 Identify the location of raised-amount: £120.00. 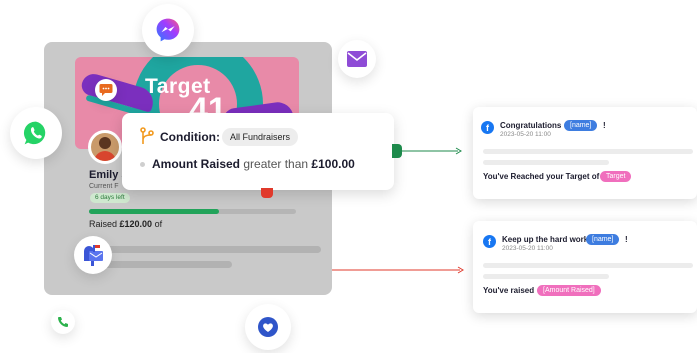
(136, 224).